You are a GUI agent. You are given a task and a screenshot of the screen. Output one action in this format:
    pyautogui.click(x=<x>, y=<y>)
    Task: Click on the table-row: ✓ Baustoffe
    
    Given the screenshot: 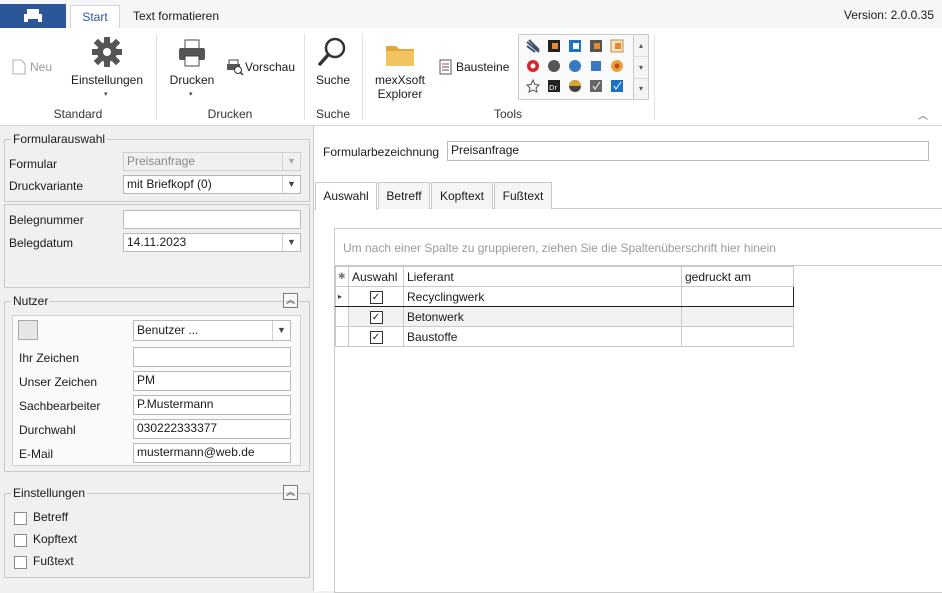 What is the action you would take?
    pyautogui.click(x=564, y=336)
    